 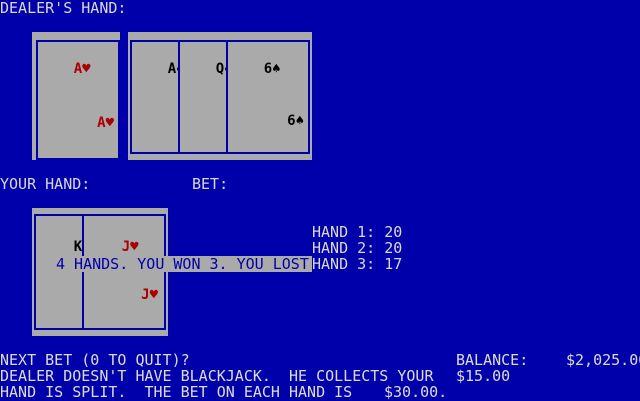 What do you see at coordinates (88, 123) in the screenshot?
I see `dealer-card-1-bottom: A♥` at bounding box center [88, 123].